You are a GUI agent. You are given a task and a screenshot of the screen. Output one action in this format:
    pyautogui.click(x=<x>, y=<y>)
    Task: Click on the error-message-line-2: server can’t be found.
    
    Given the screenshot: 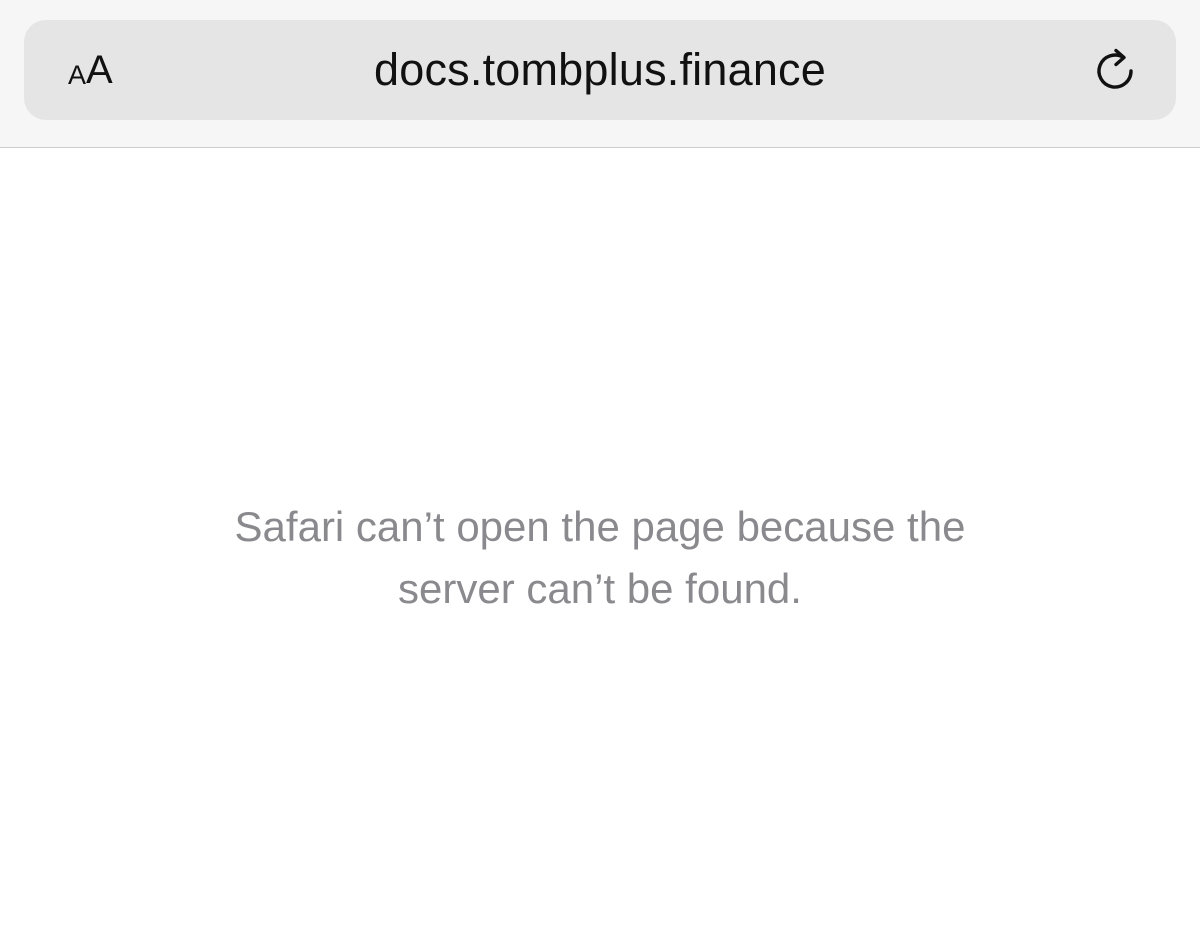 What is the action you would take?
    pyautogui.click(x=600, y=588)
    